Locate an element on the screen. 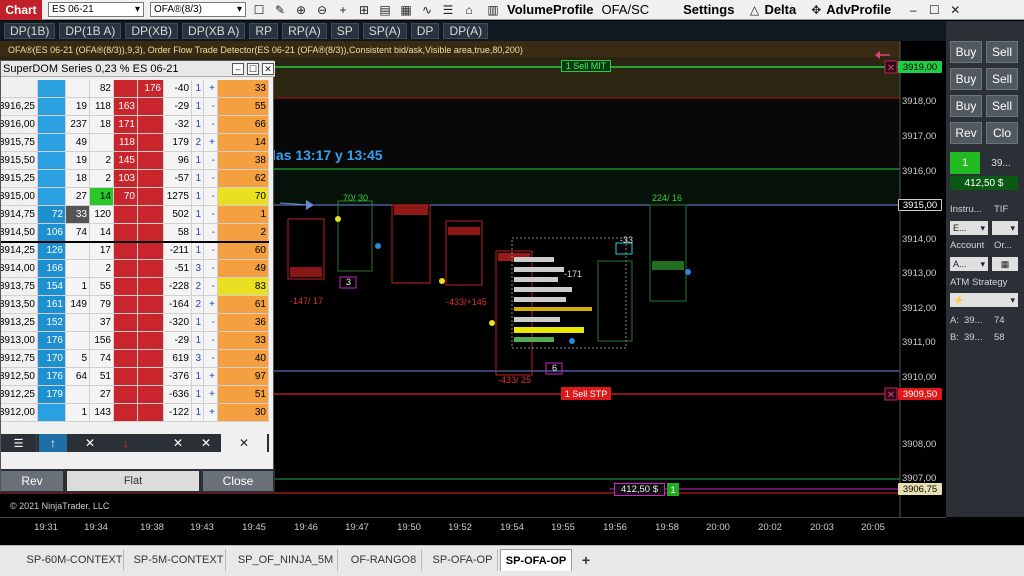  zoom-out-icon: ⊖ is located at coordinates (322, 10).